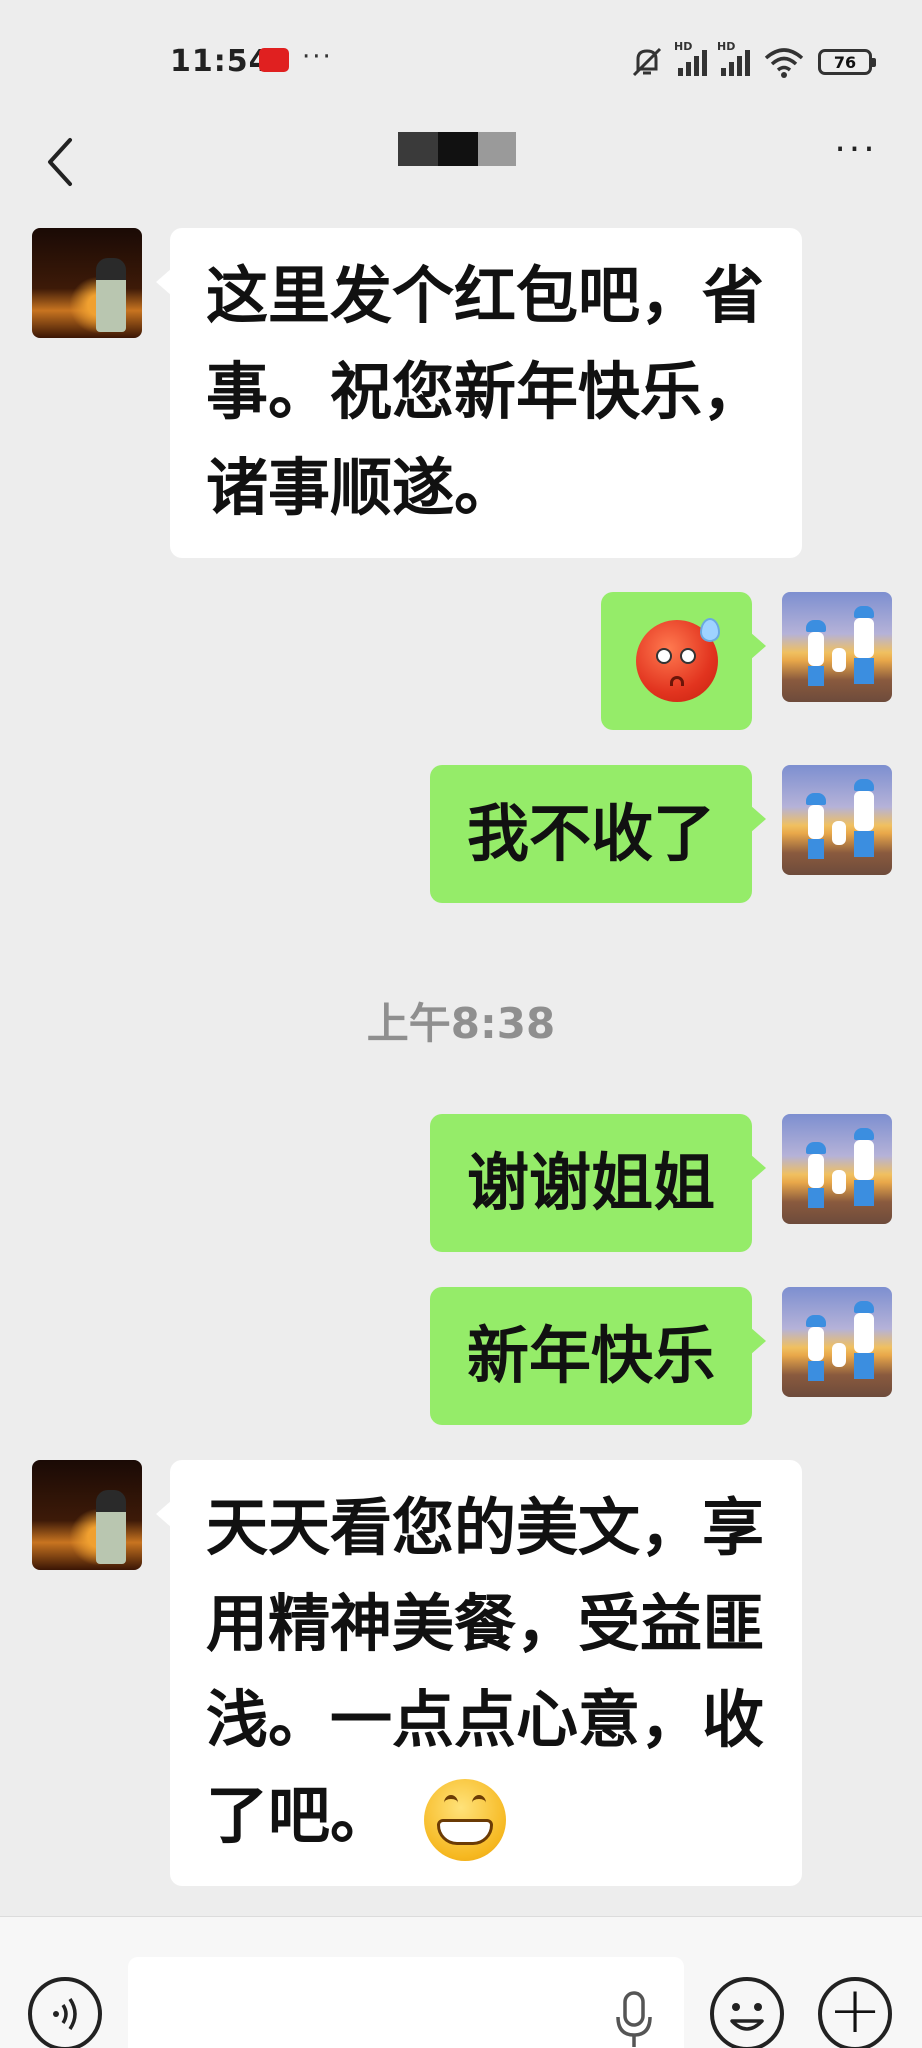  I want to click on status-right-icons: HD HD 76, so click(753, 61).